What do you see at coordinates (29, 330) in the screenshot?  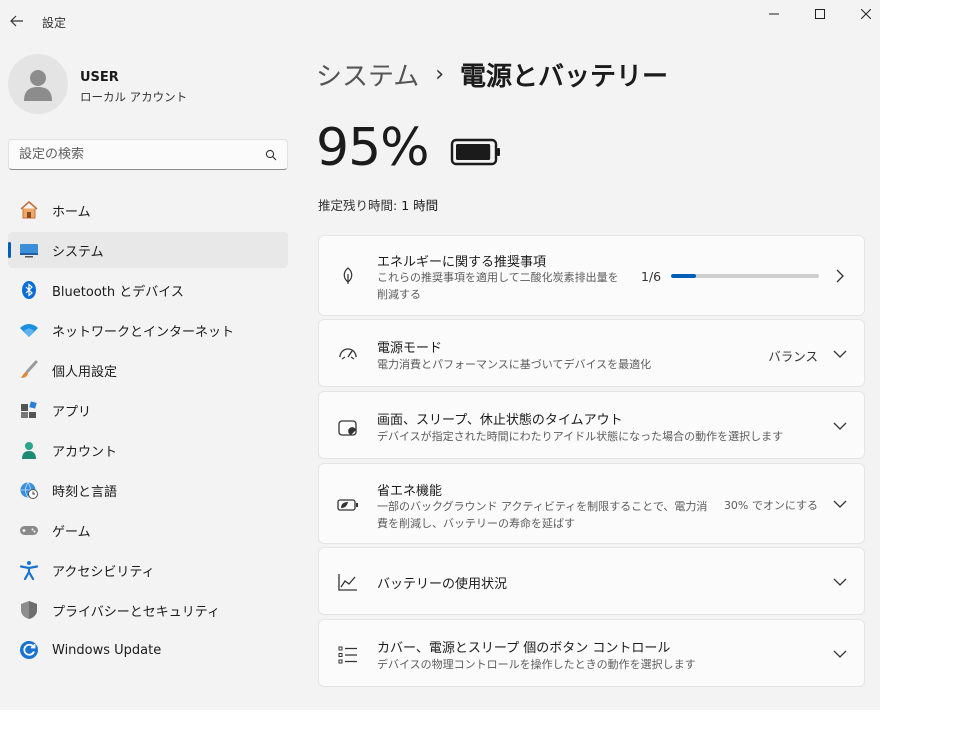 I see `wifi-icon` at bounding box center [29, 330].